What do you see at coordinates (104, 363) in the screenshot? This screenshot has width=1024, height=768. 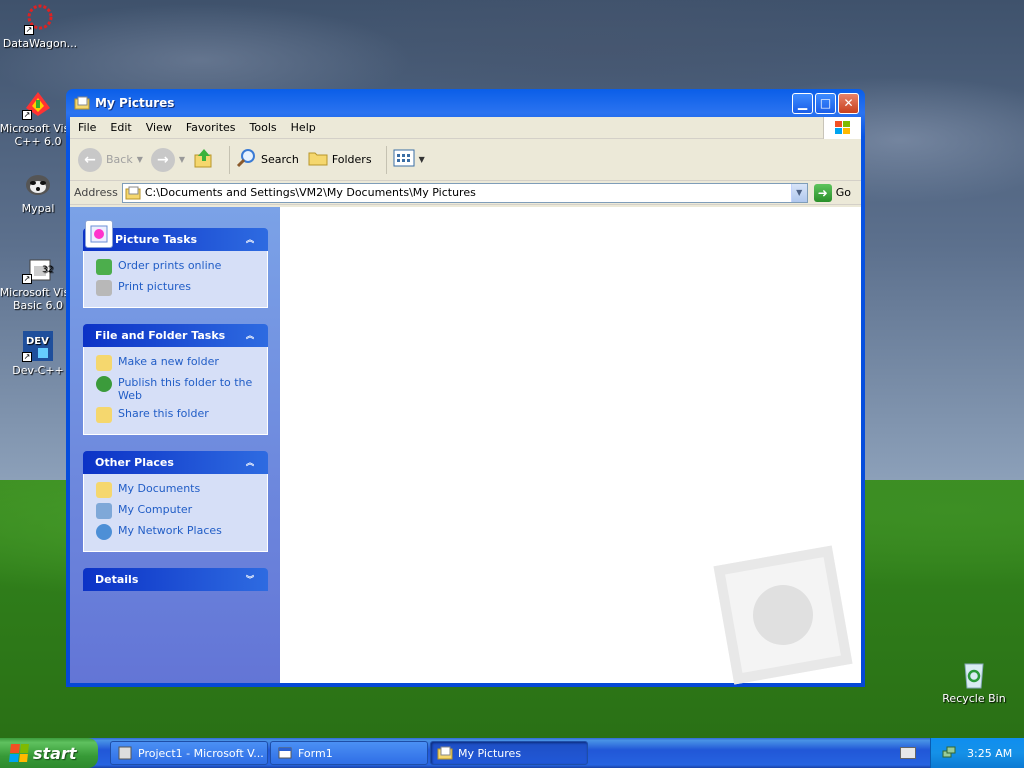 I see `new-folder-icon` at bounding box center [104, 363].